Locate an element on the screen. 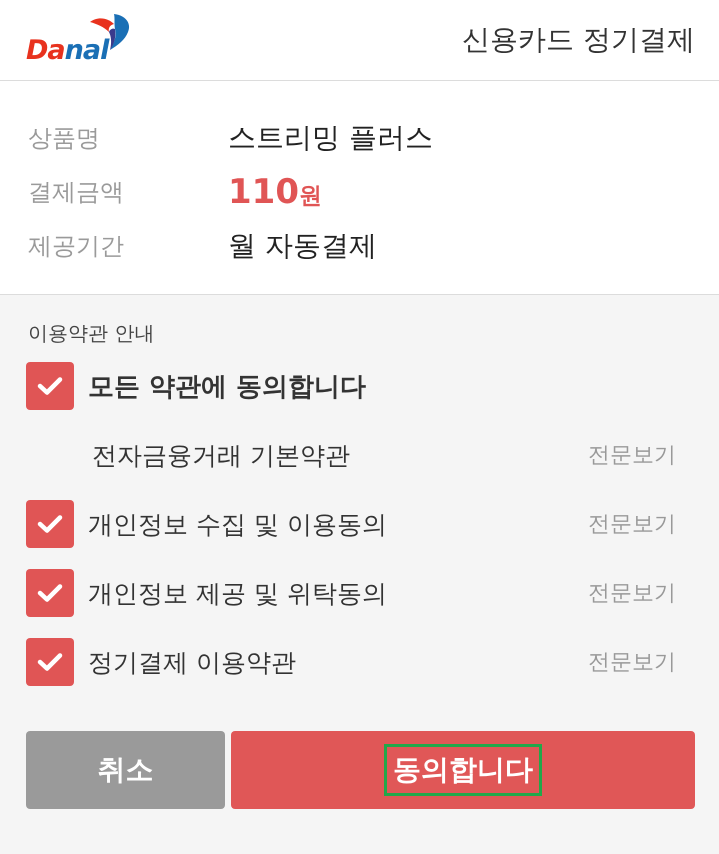 The height and width of the screenshot is (854, 719). terms-heading: 이용약관 안내 is located at coordinates (92, 333).